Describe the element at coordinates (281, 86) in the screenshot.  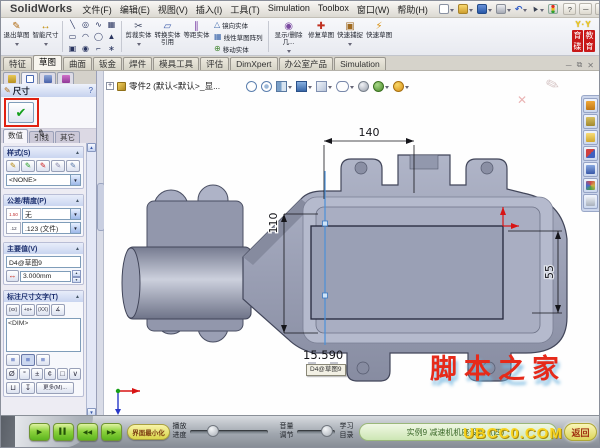
I see `section-view-icon` at that location.